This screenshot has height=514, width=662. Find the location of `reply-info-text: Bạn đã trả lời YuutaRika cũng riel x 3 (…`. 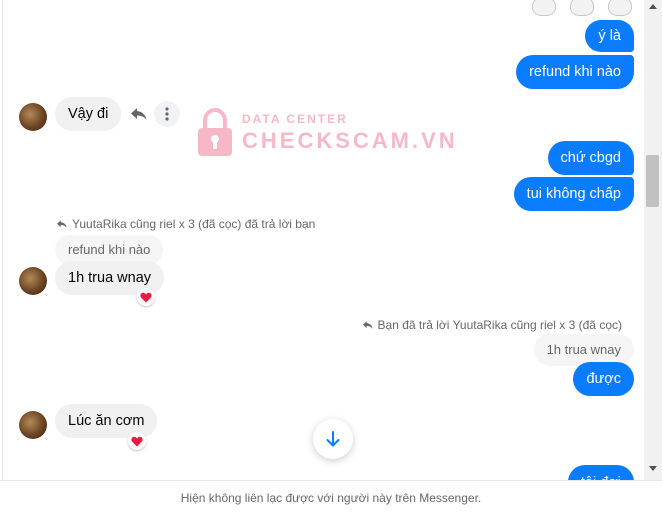

reply-info-text: Bạn đã trả lời YuutaRika cũng riel x 3 (… is located at coordinates (499, 325).